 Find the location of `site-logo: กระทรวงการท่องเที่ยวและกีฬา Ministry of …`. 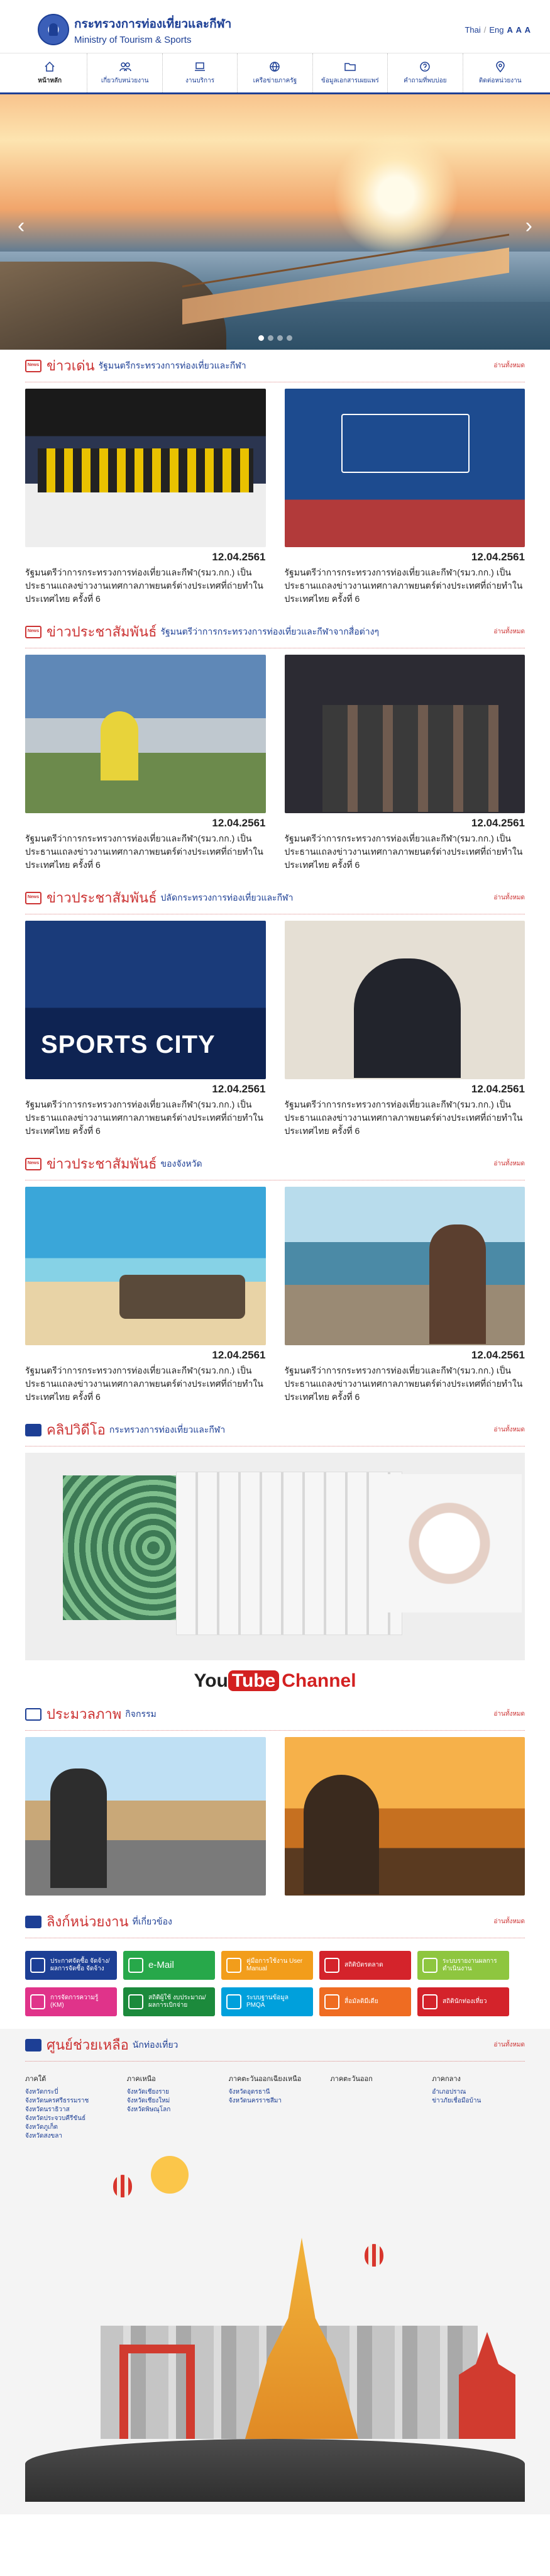

site-logo: กระทรวงการท่องเที่ยวและกีฬา Ministry of … is located at coordinates (134, 29).